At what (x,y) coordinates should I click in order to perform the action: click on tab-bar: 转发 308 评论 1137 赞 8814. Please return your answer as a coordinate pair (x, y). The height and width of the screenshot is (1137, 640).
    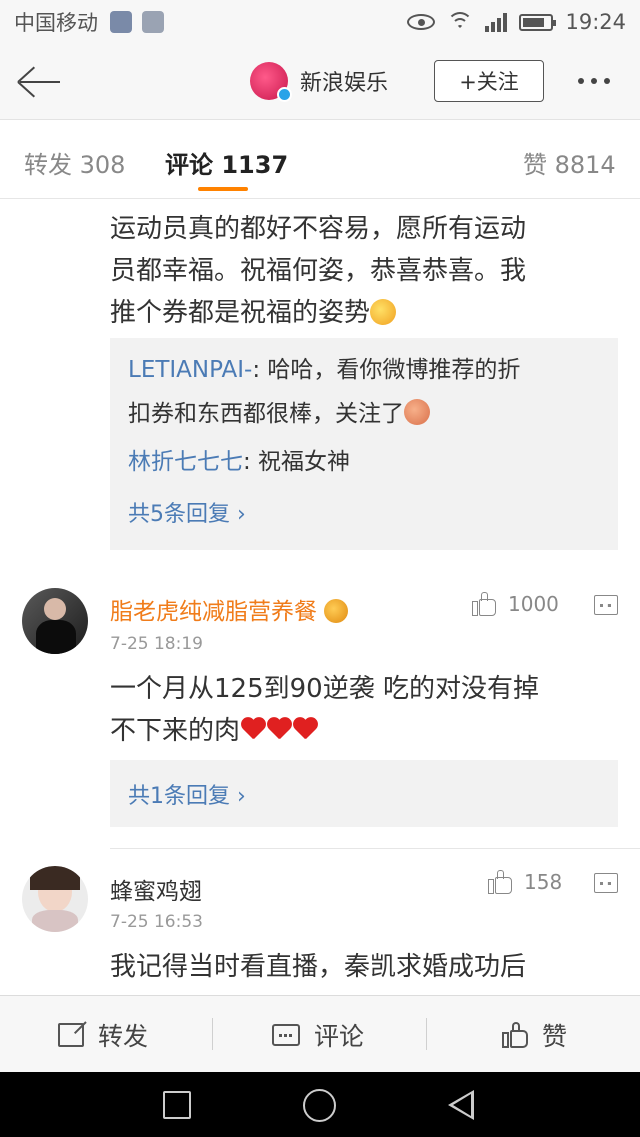
    Looking at the image, I should click on (320, 160).